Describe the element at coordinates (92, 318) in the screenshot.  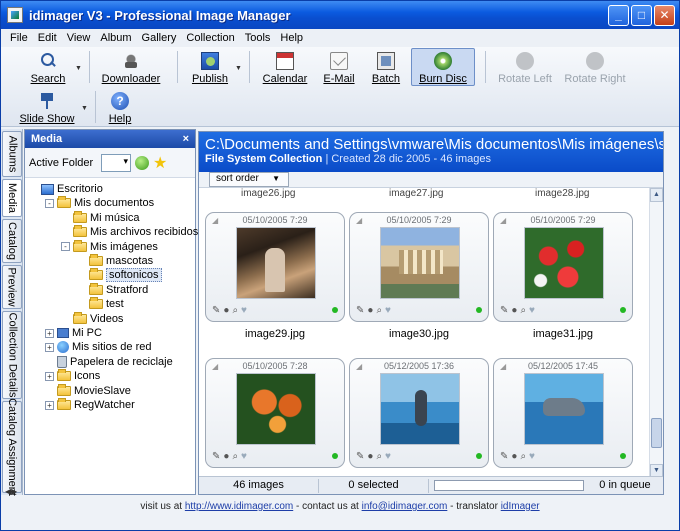
I see `tree-item: Videos` at that location.